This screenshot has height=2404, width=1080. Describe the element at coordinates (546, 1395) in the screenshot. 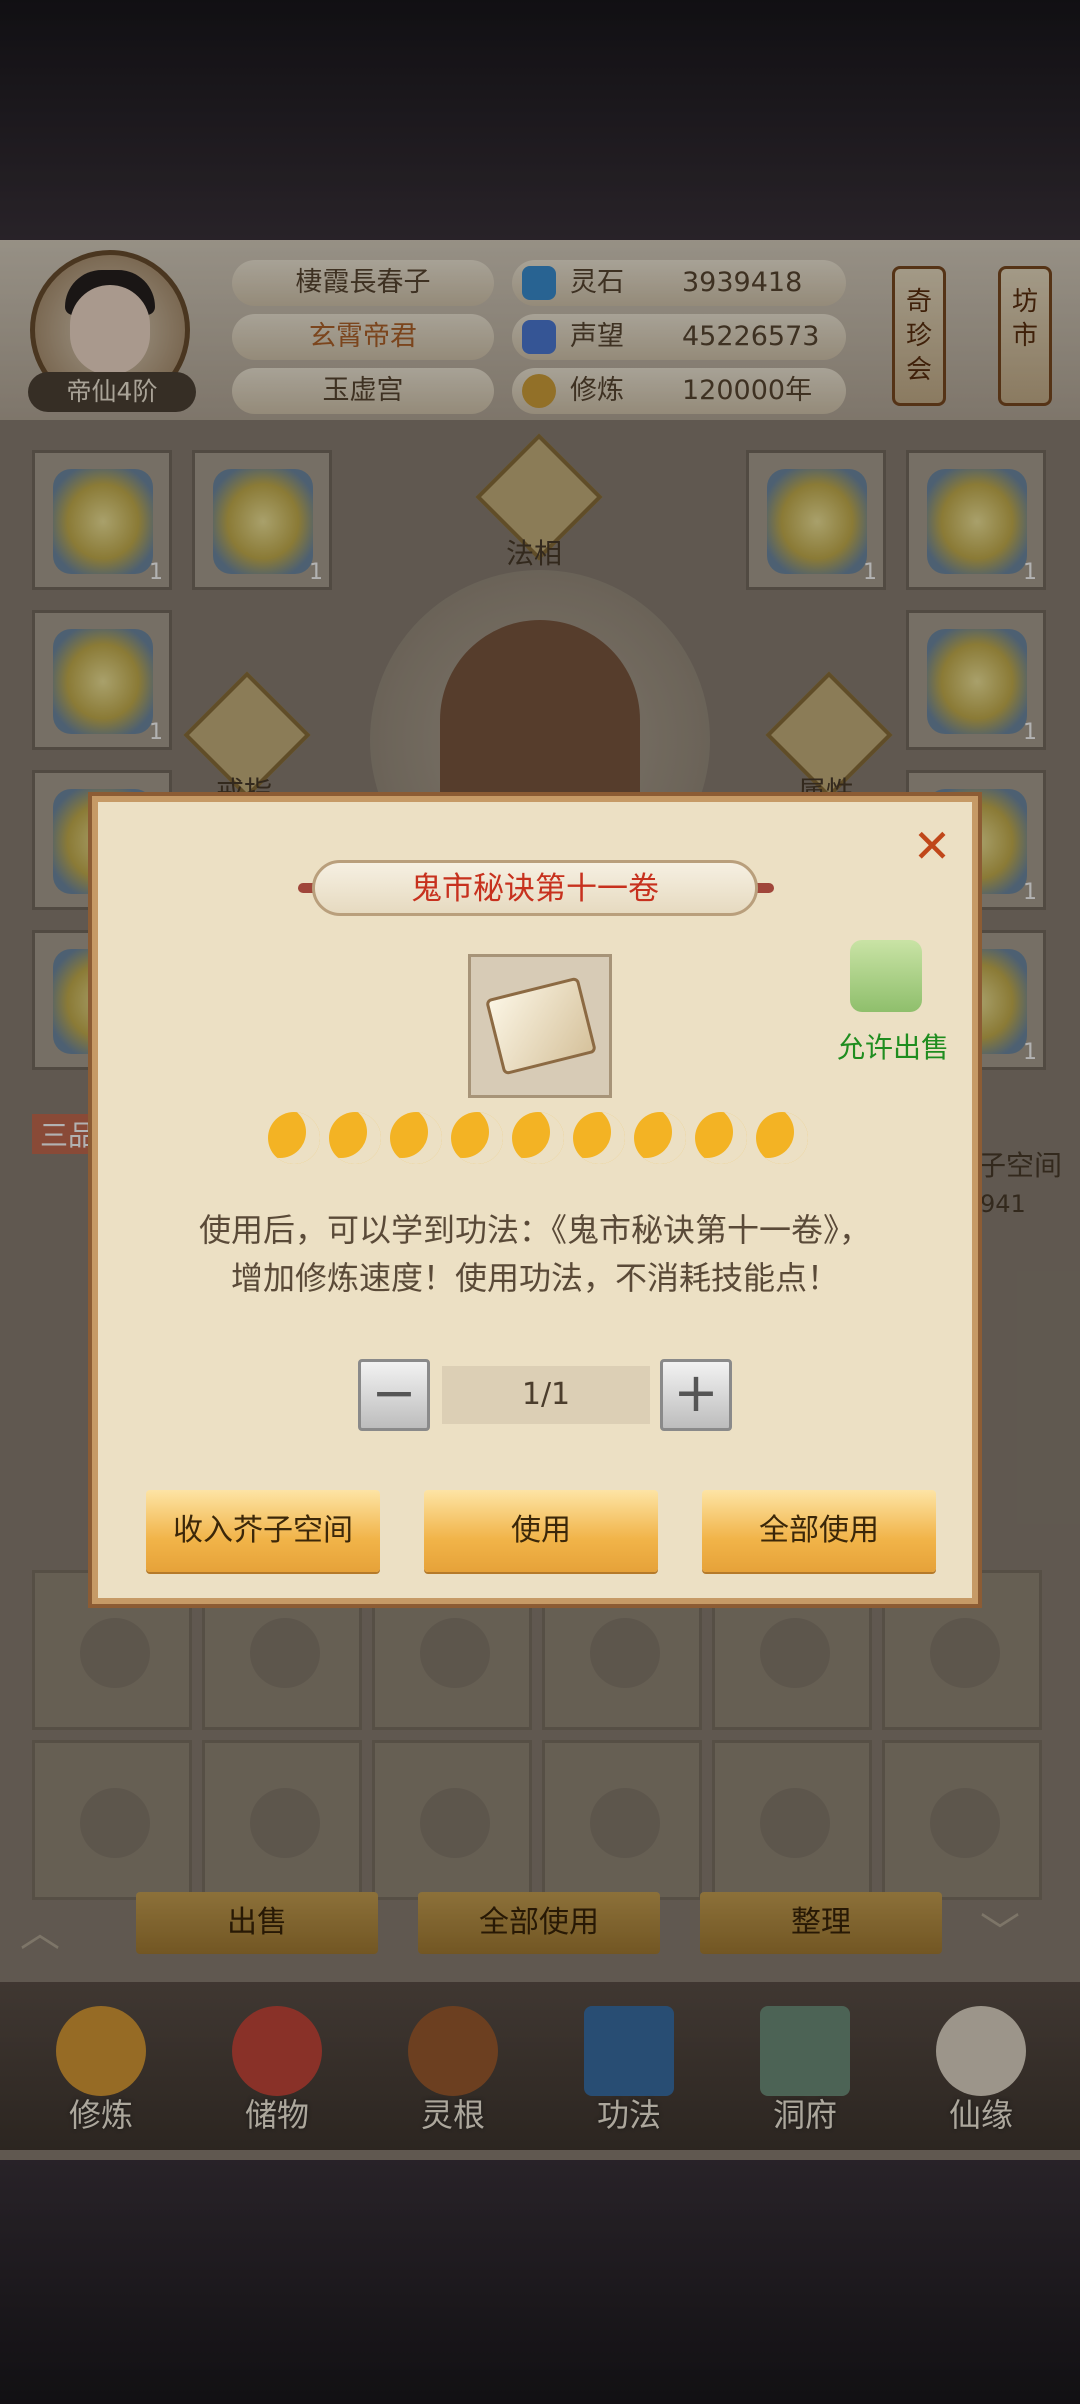

I see `quantity-display: 1/1` at that location.